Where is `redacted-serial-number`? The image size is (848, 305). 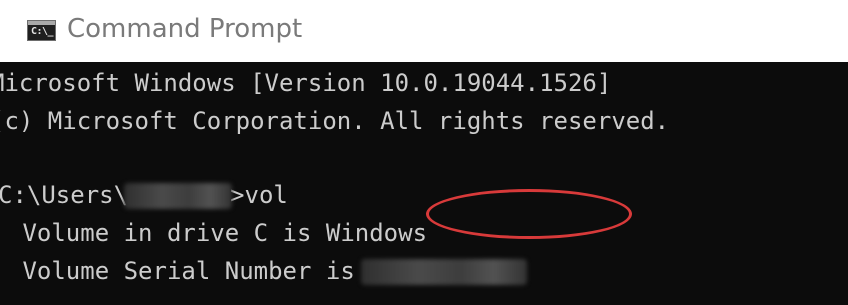 redacted-serial-number is located at coordinates (443, 272).